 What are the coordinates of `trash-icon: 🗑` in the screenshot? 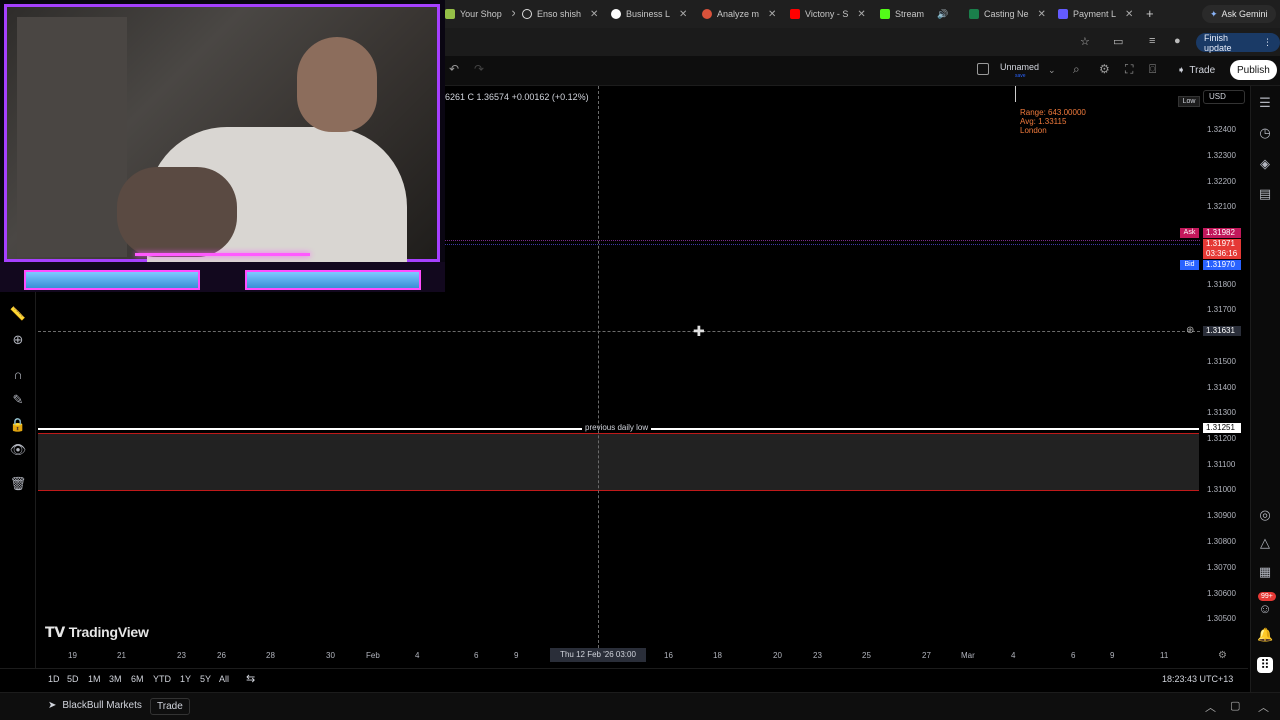 It's located at (18, 484).